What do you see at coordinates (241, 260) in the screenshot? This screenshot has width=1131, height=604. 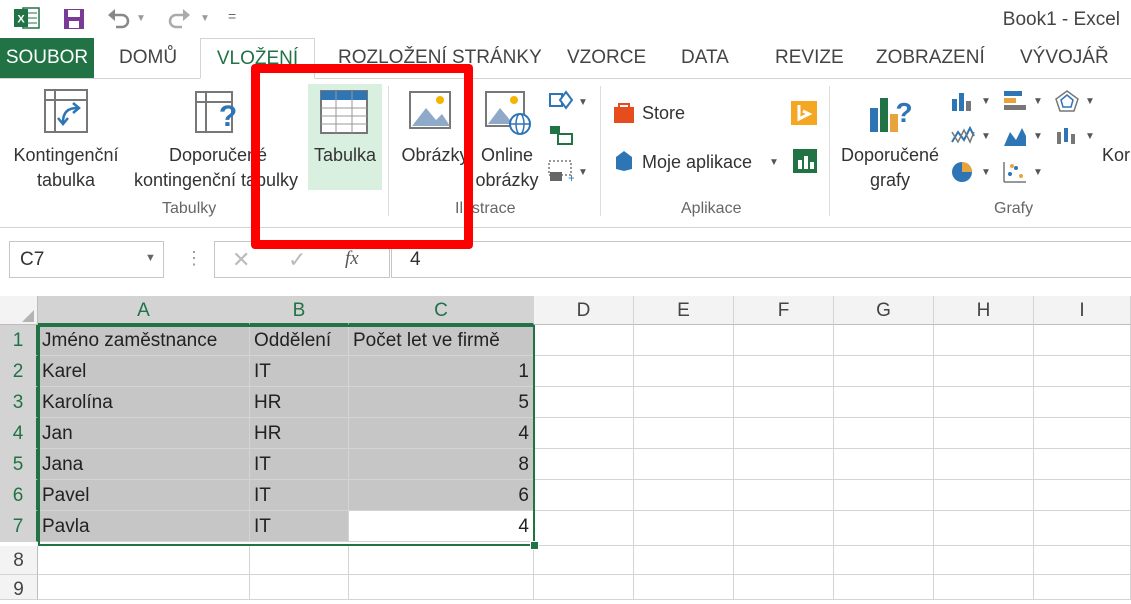 I see `cancel-icon: ✕` at bounding box center [241, 260].